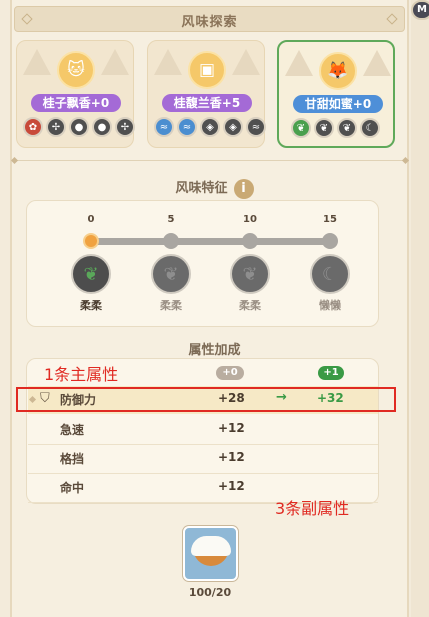 This screenshot has height=617, width=429. What do you see at coordinates (230, 373) in the screenshot?
I see `current-level-pill: +0` at bounding box center [230, 373].